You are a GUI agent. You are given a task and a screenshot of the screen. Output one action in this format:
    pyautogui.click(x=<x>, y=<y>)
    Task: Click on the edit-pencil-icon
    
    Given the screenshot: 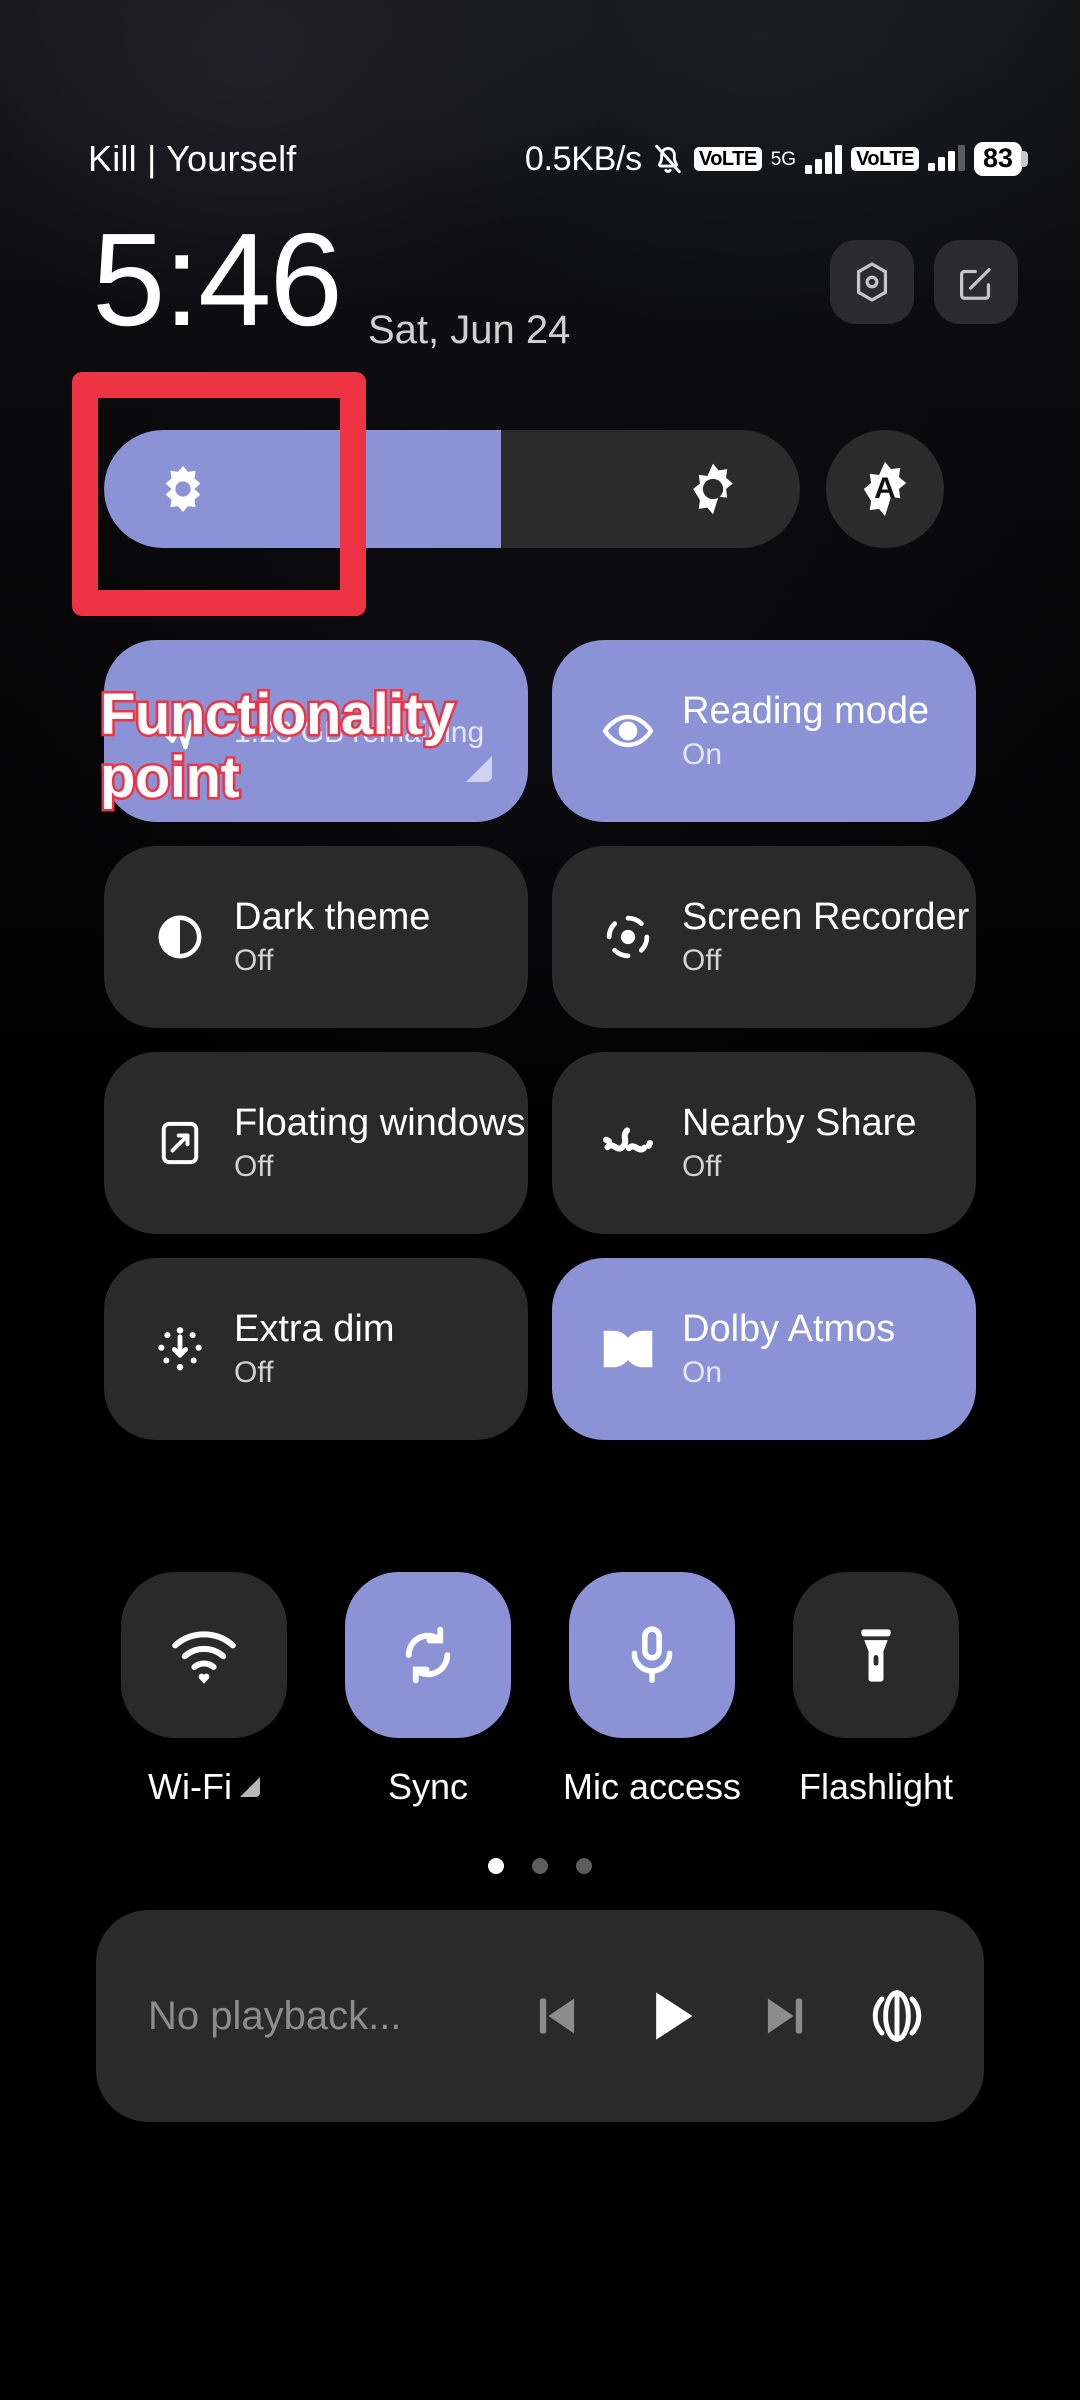 What is the action you would take?
    pyautogui.click(x=976, y=282)
    